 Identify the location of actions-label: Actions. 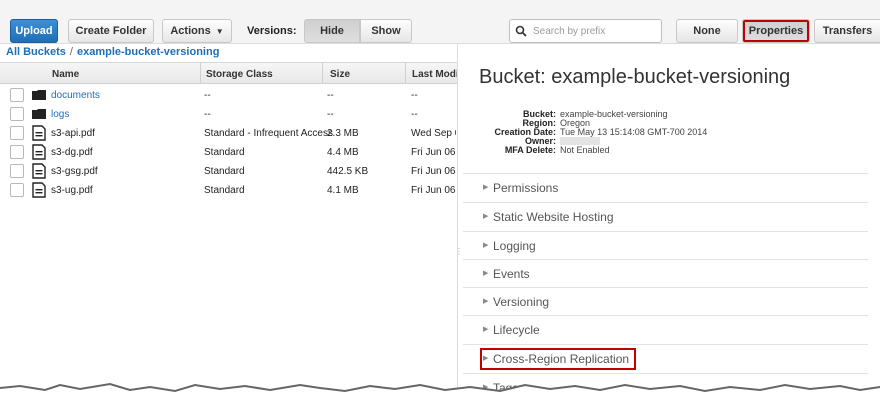
(190, 31).